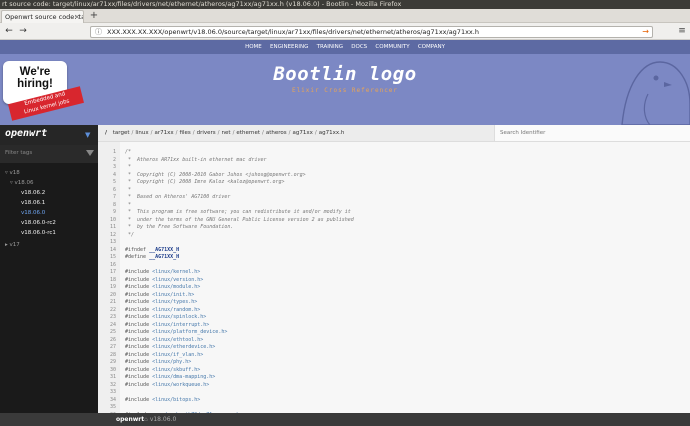 The height and width of the screenshot is (426, 690). What do you see at coordinates (107, 183) in the screenshot?
I see `line-number: 5` at bounding box center [107, 183].